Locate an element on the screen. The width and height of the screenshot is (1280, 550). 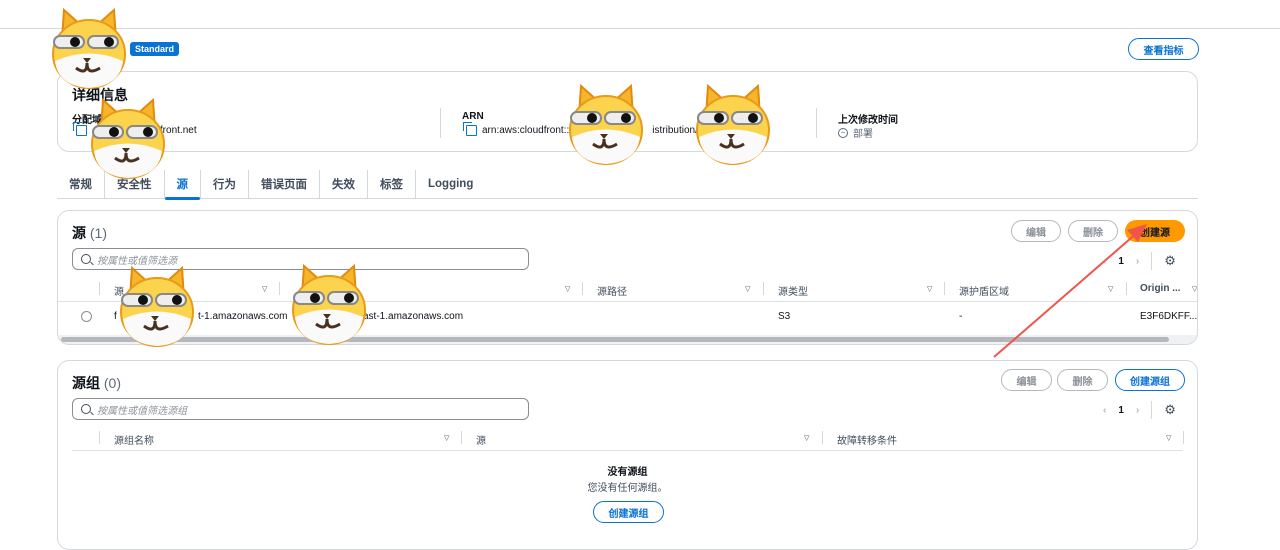
row-select-radio is located at coordinates (86, 316).